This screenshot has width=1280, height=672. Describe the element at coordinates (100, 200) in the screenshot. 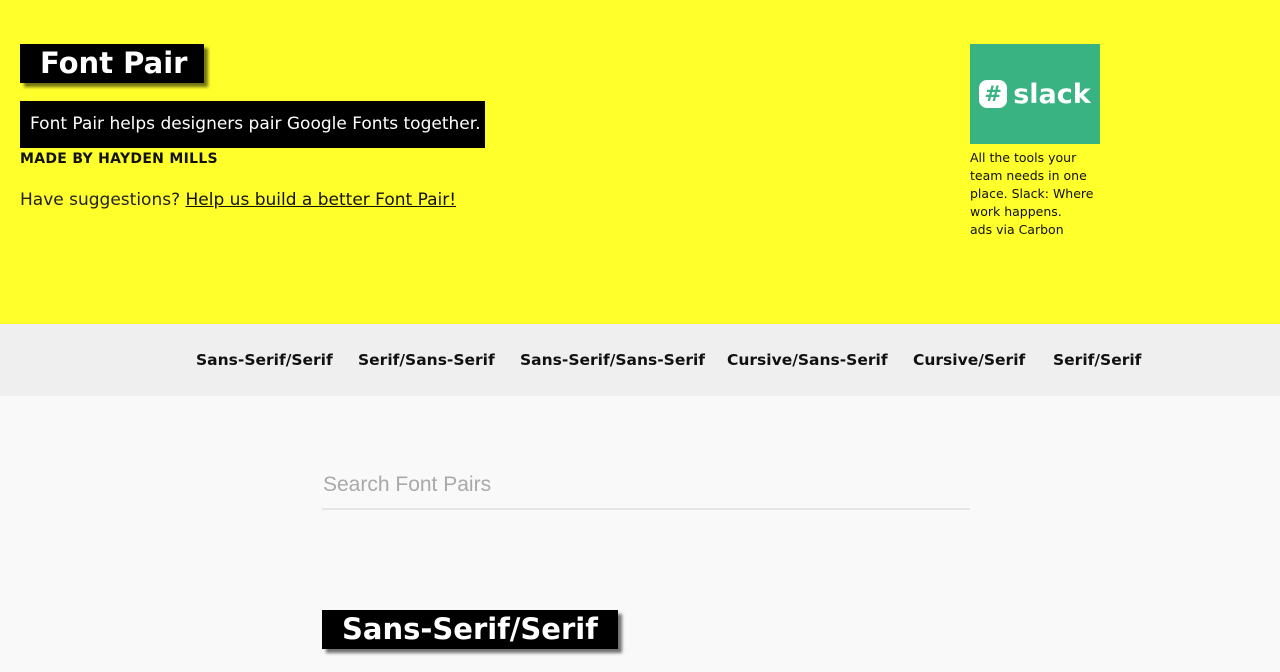

I see `suggestions-text: Have suggestions?` at that location.